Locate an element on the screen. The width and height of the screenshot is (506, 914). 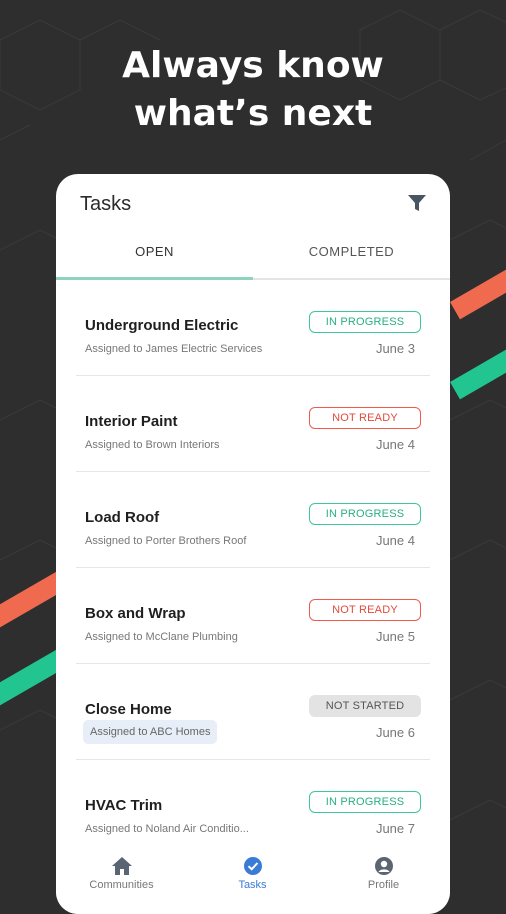
filter-icon is located at coordinates (417, 203).